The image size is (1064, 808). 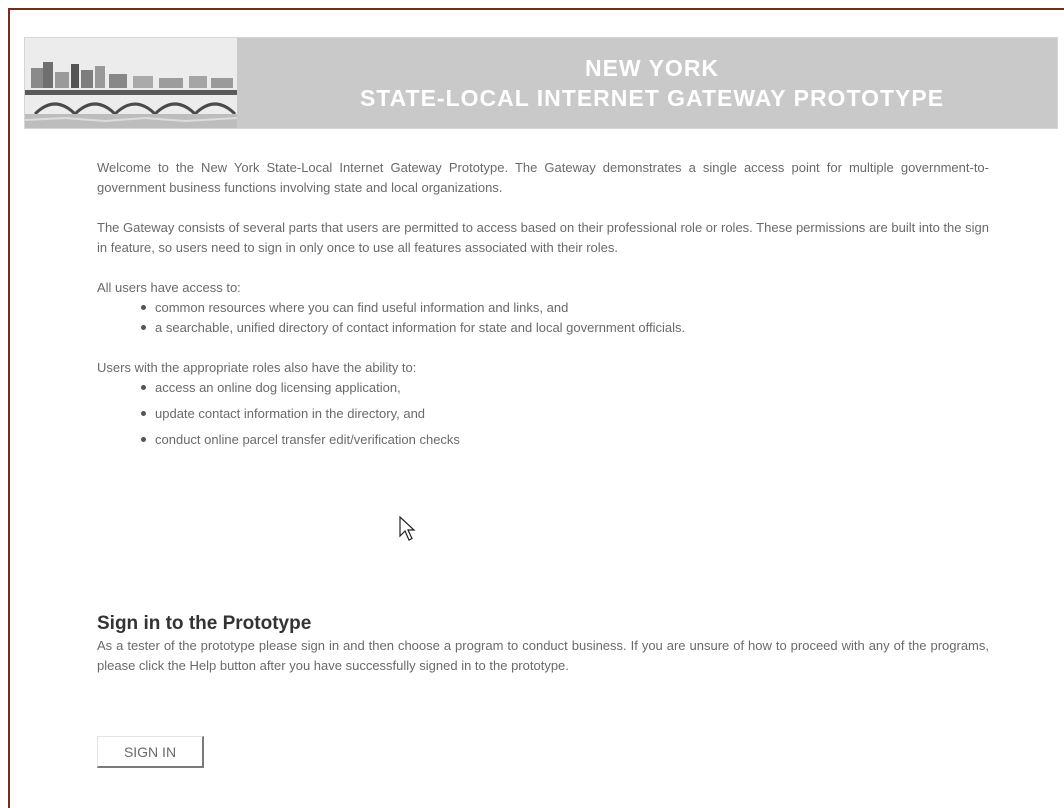 I want to click on mouse-pointer-icon, so click(x=408, y=532).